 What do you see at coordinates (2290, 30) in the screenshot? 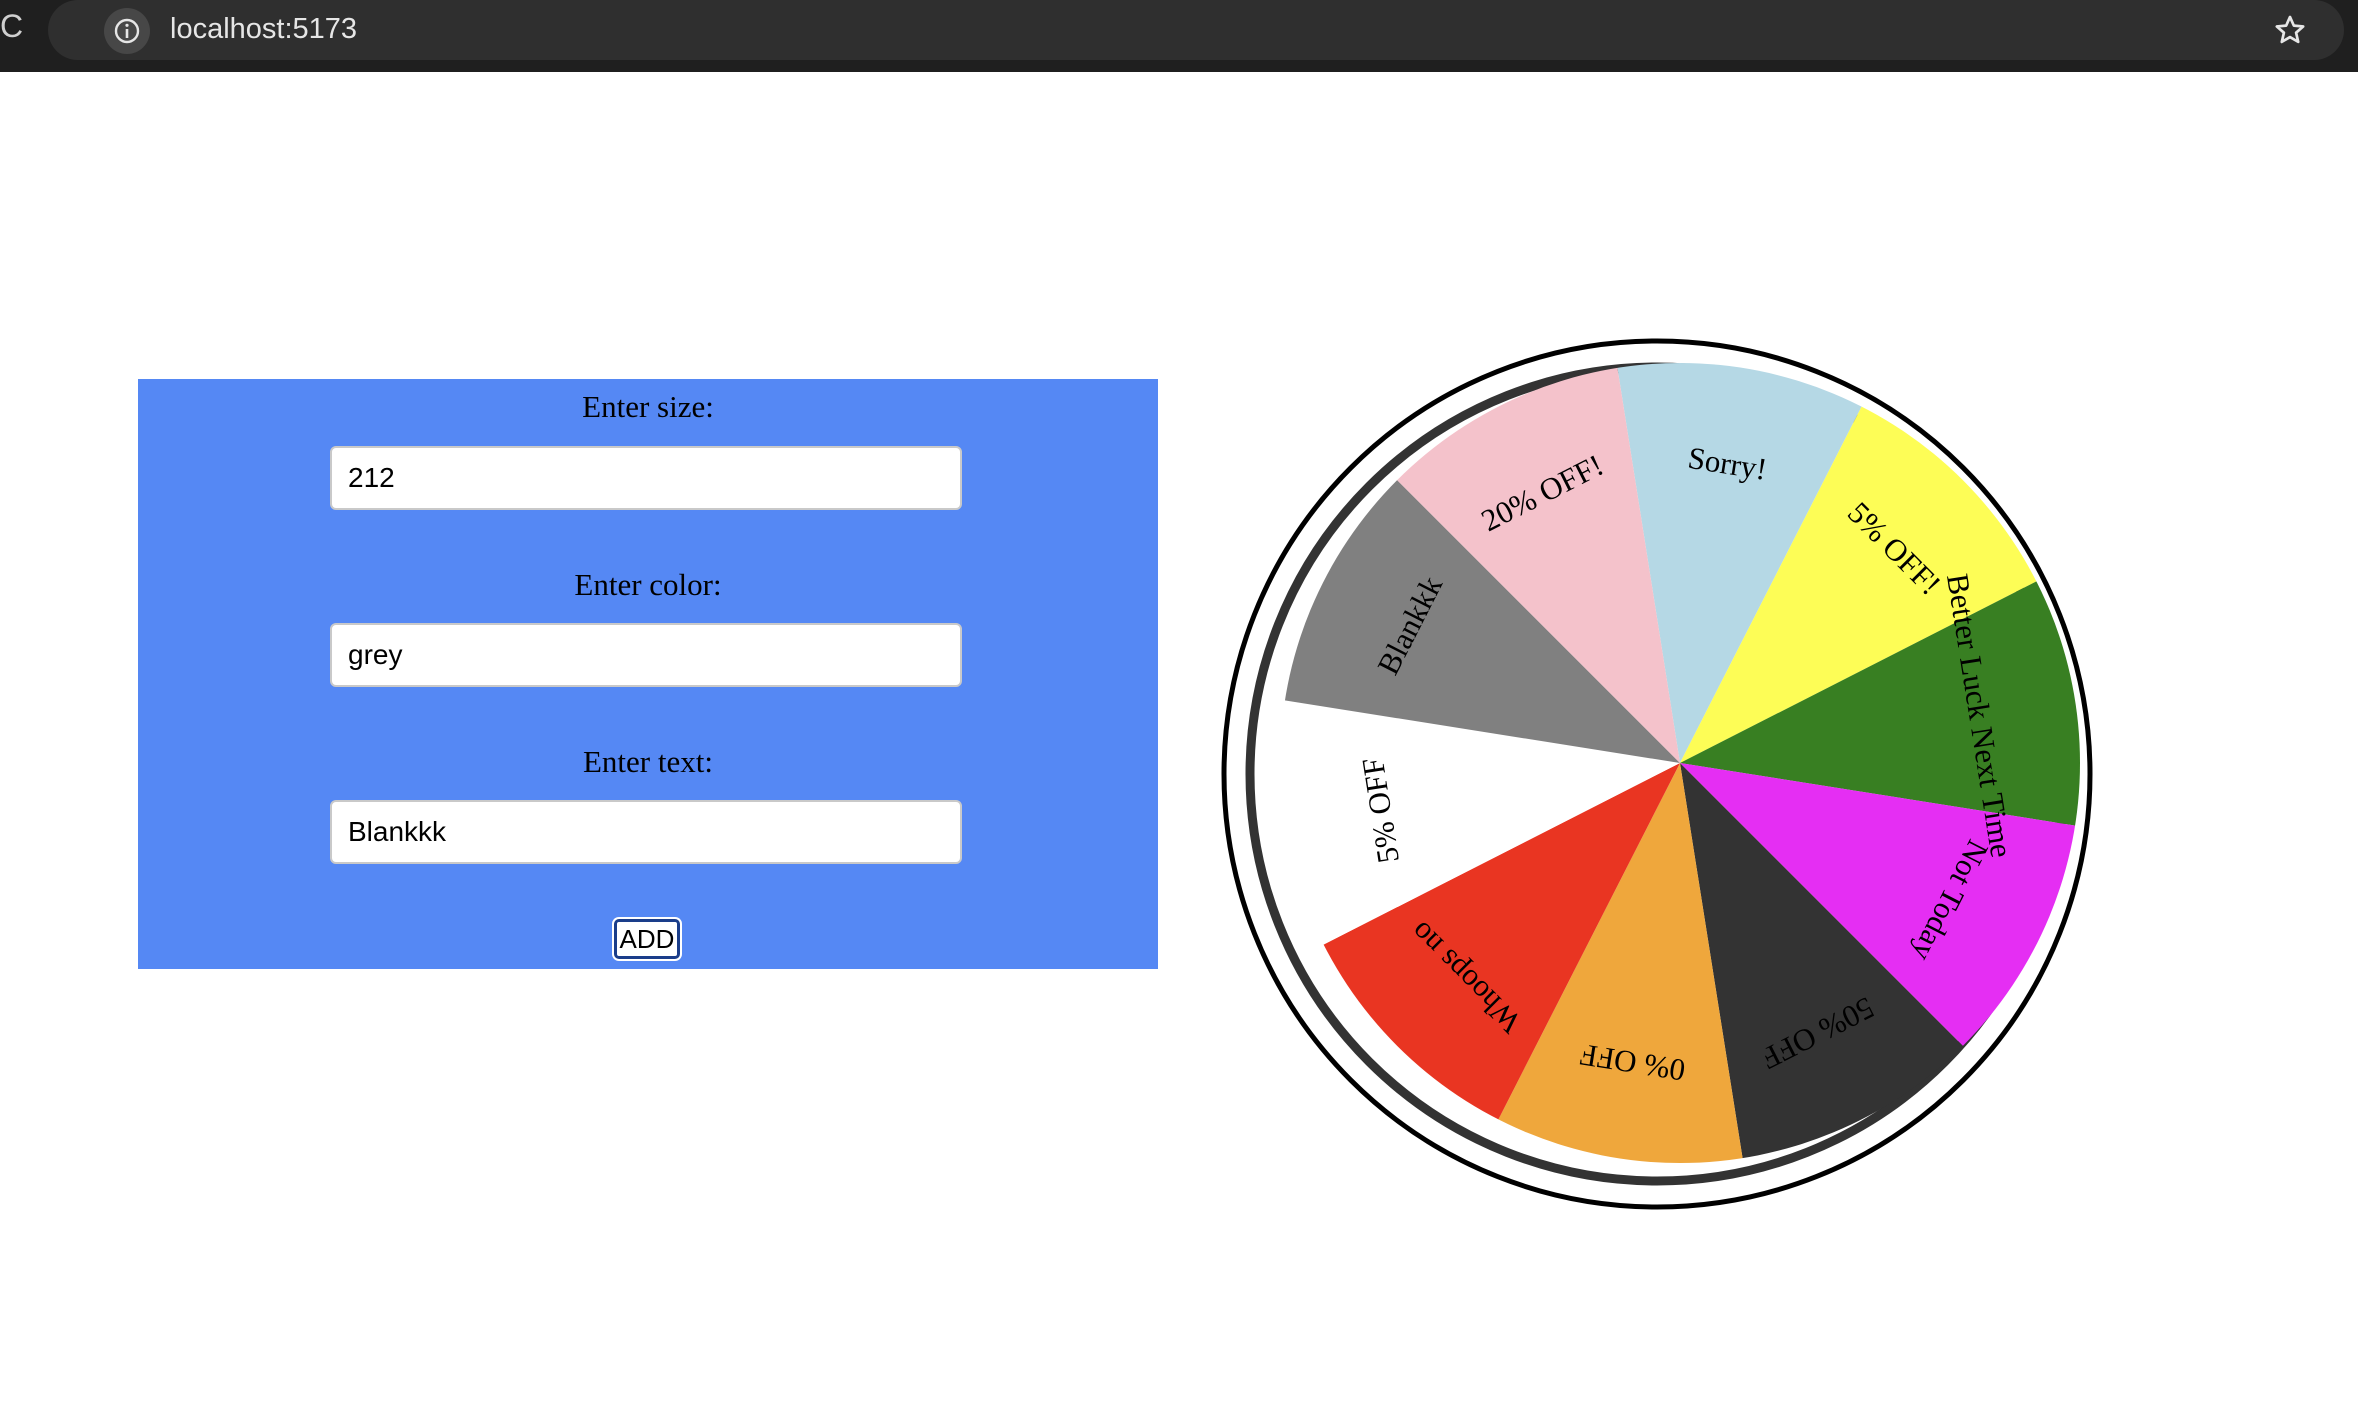
I see `bookmark-star-icon` at bounding box center [2290, 30].